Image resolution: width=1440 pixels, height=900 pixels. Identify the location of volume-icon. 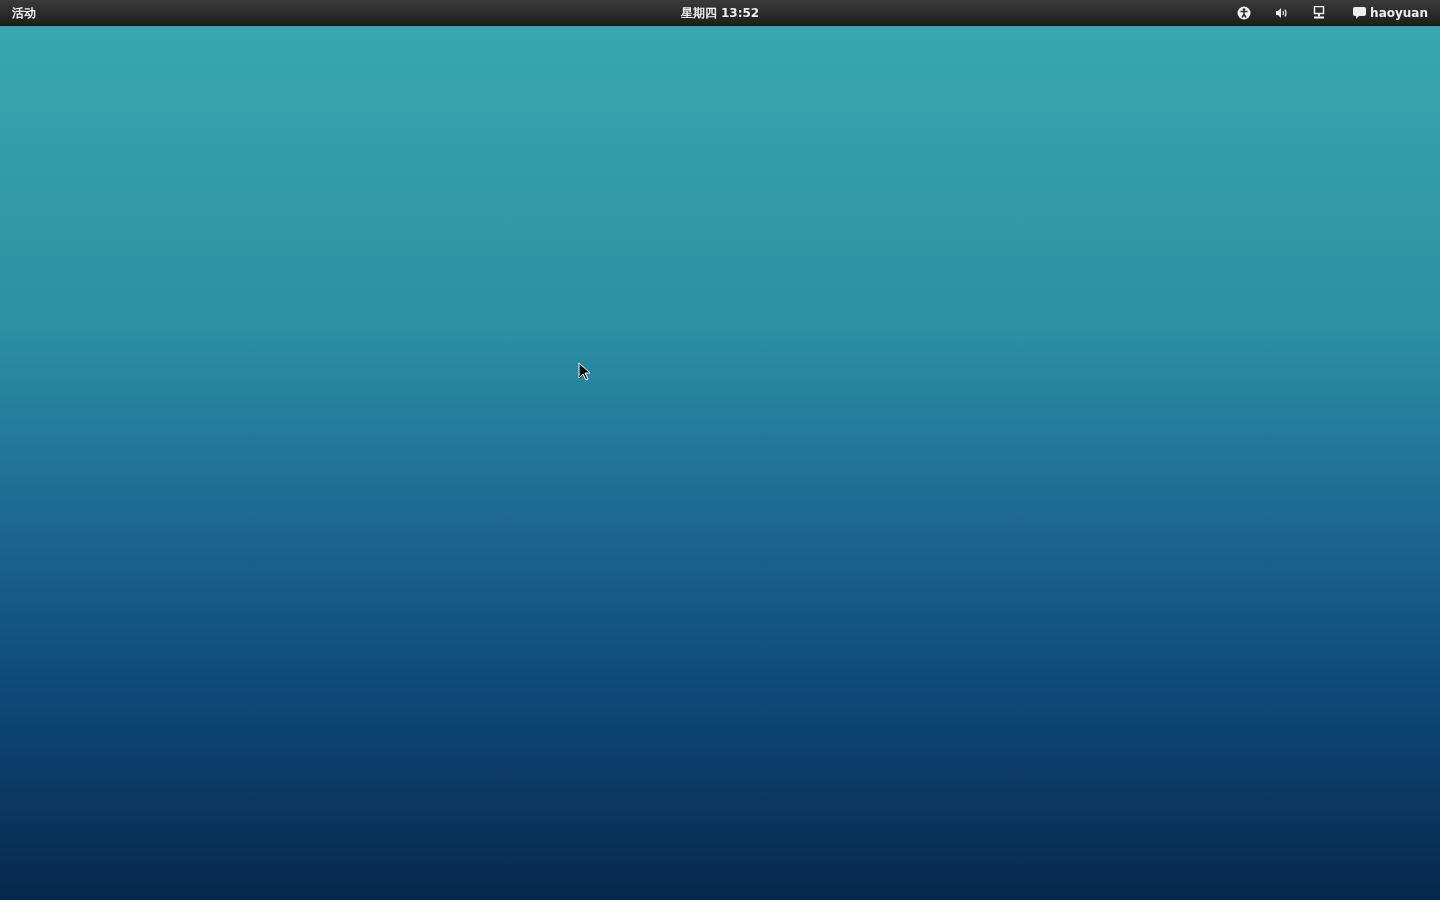
(1282, 12).